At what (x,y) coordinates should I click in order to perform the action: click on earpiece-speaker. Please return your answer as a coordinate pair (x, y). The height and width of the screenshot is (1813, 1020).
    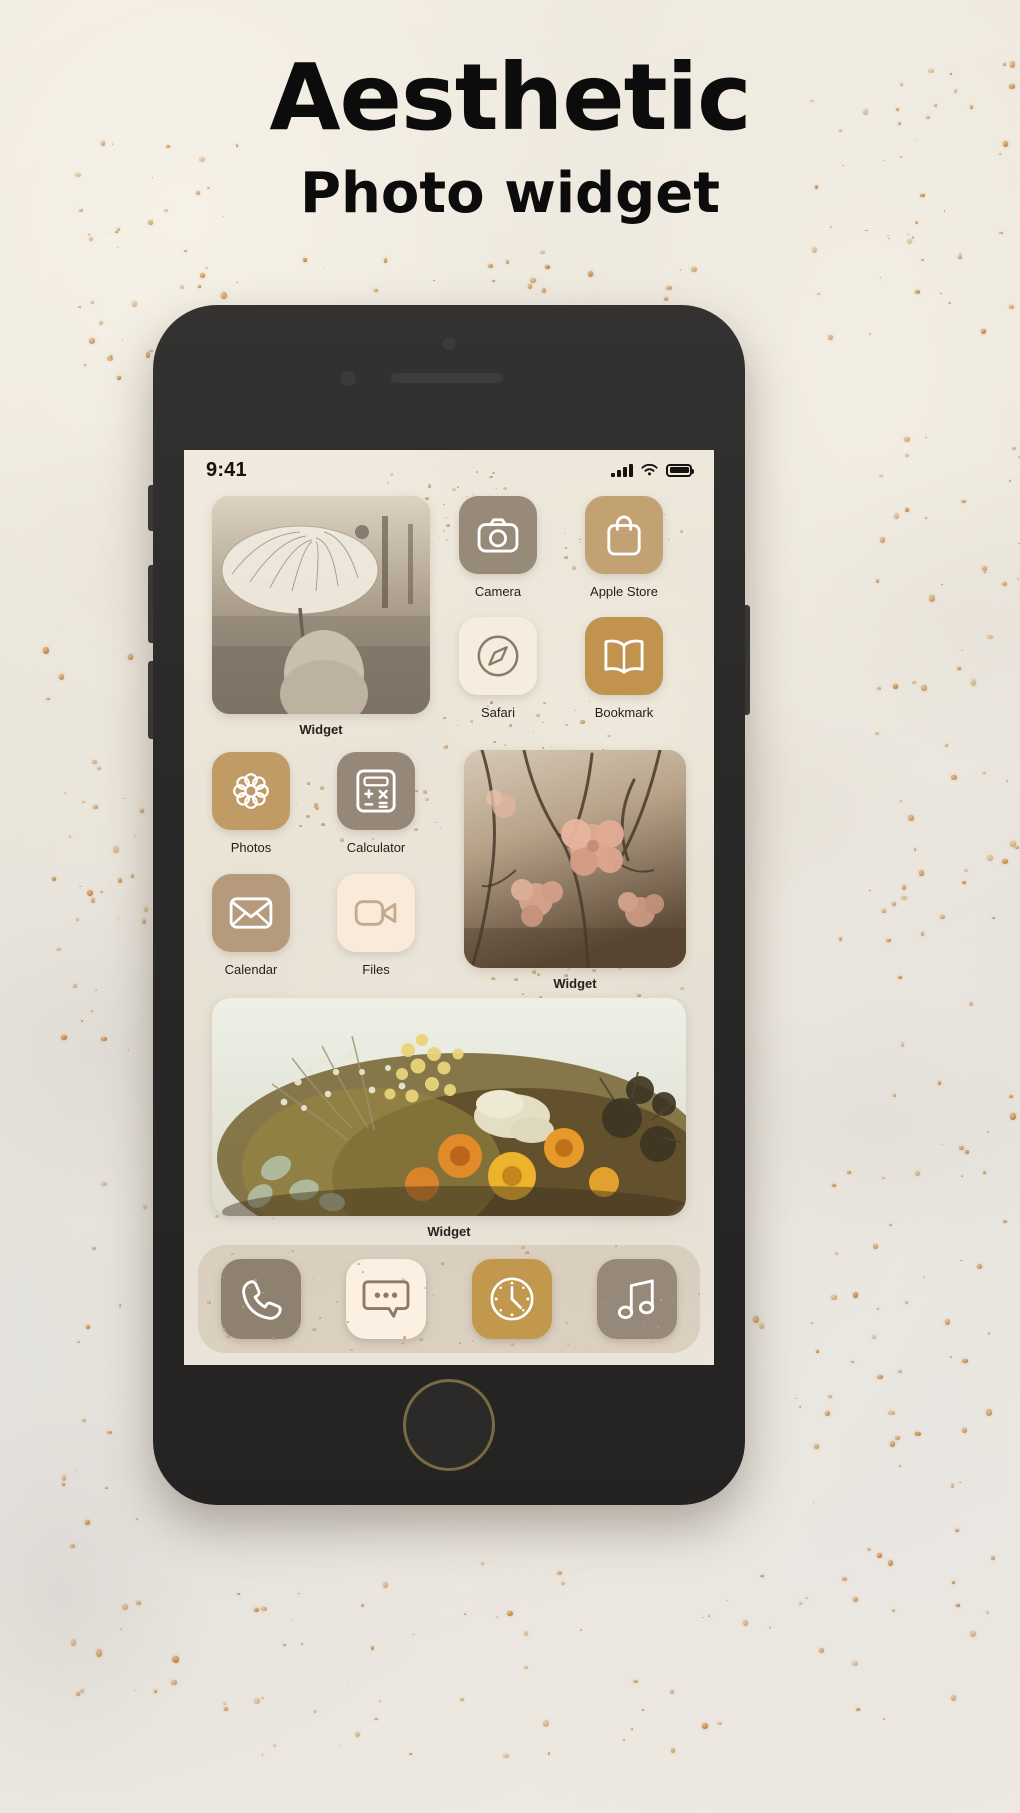
    Looking at the image, I should click on (447, 378).